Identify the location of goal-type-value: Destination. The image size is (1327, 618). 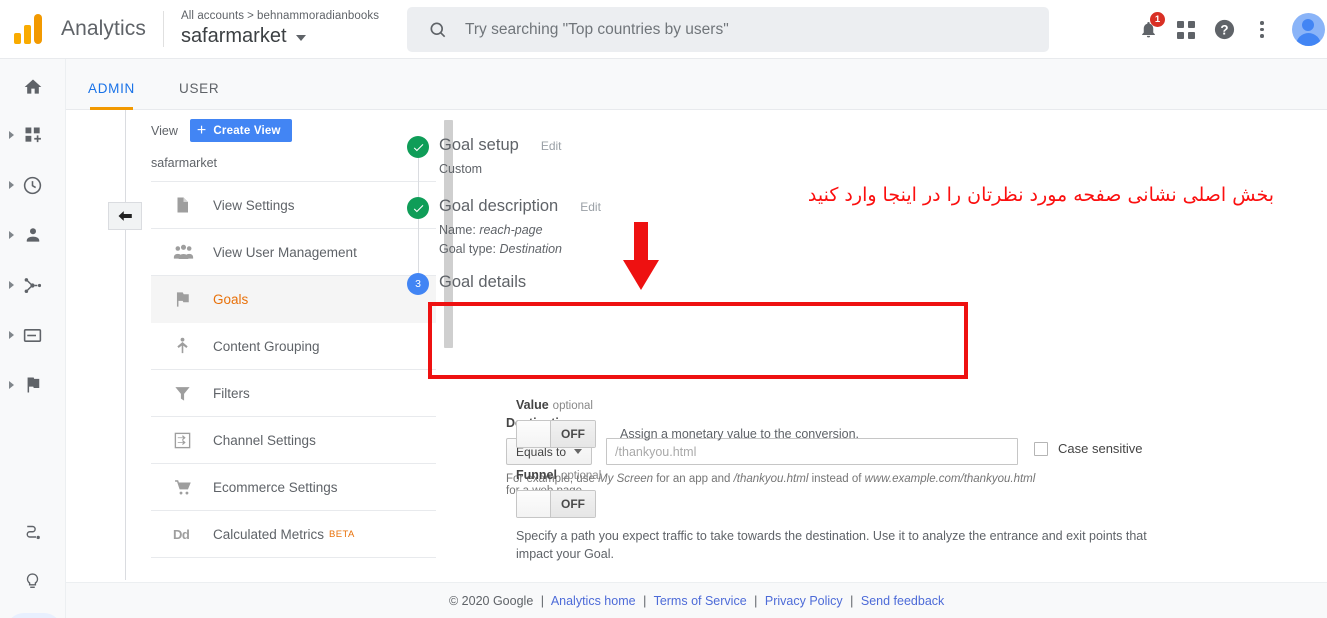
(531, 249).